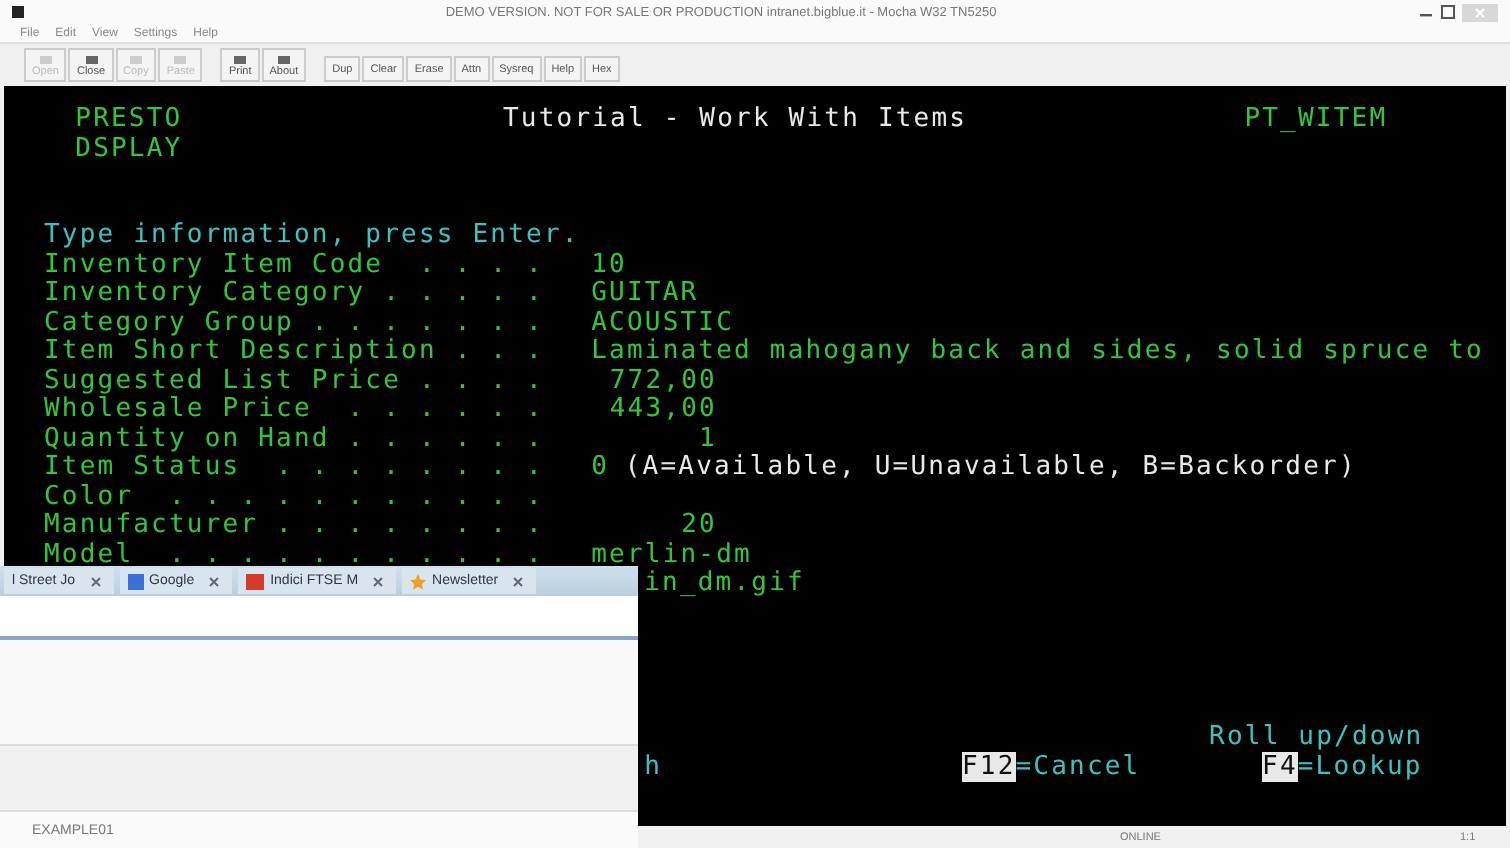  I want to click on screen-title: Tutorial - Work With Items, so click(736, 120).